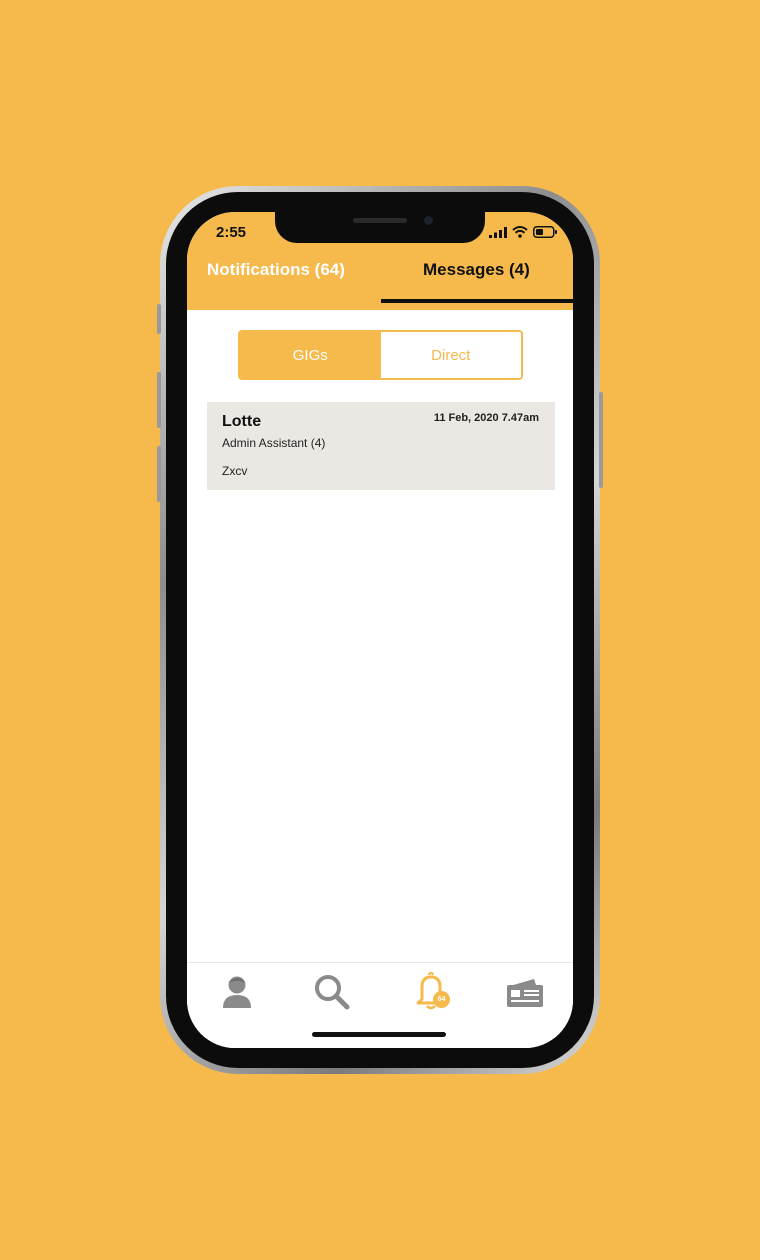 Image resolution: width=760 pixels, height=1260 pixels. I want to click on search-icon, so click(332, 992).